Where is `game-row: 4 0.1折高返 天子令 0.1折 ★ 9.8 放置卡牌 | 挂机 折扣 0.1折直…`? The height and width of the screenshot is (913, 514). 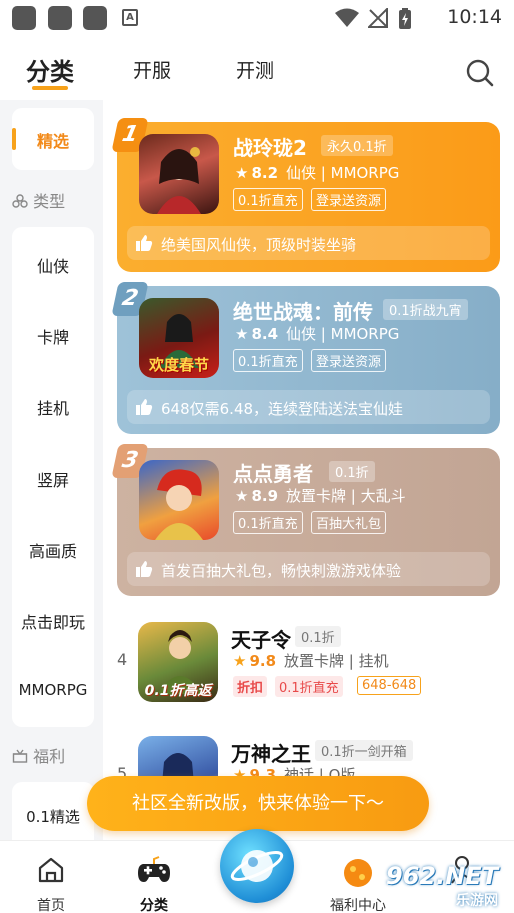
game-row: 4 0.1折高返 天子令 0.1折 ★ 9.8 放置卡牌 | 挂机 折扣 0.1折直… is located at coordinates (308, 667).